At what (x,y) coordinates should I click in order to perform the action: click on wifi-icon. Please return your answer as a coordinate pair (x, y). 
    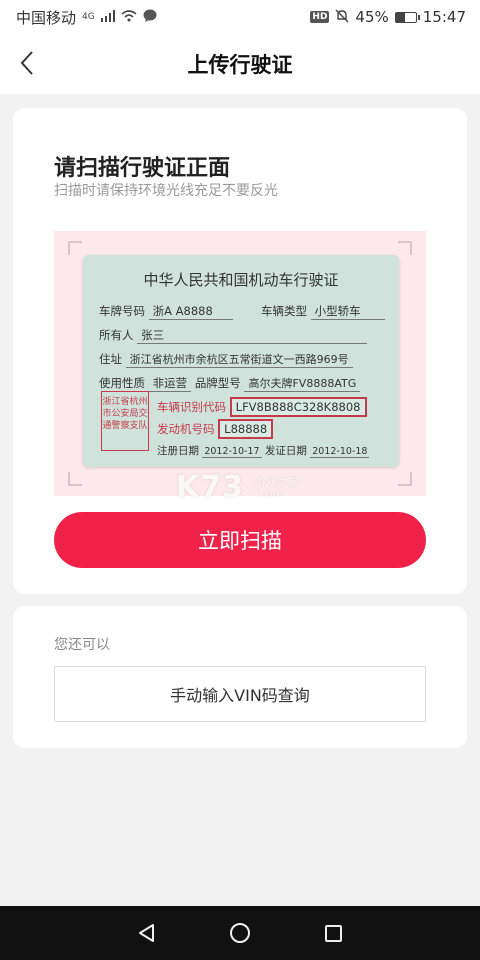
    Looking at the image, I should click on (129, 17).